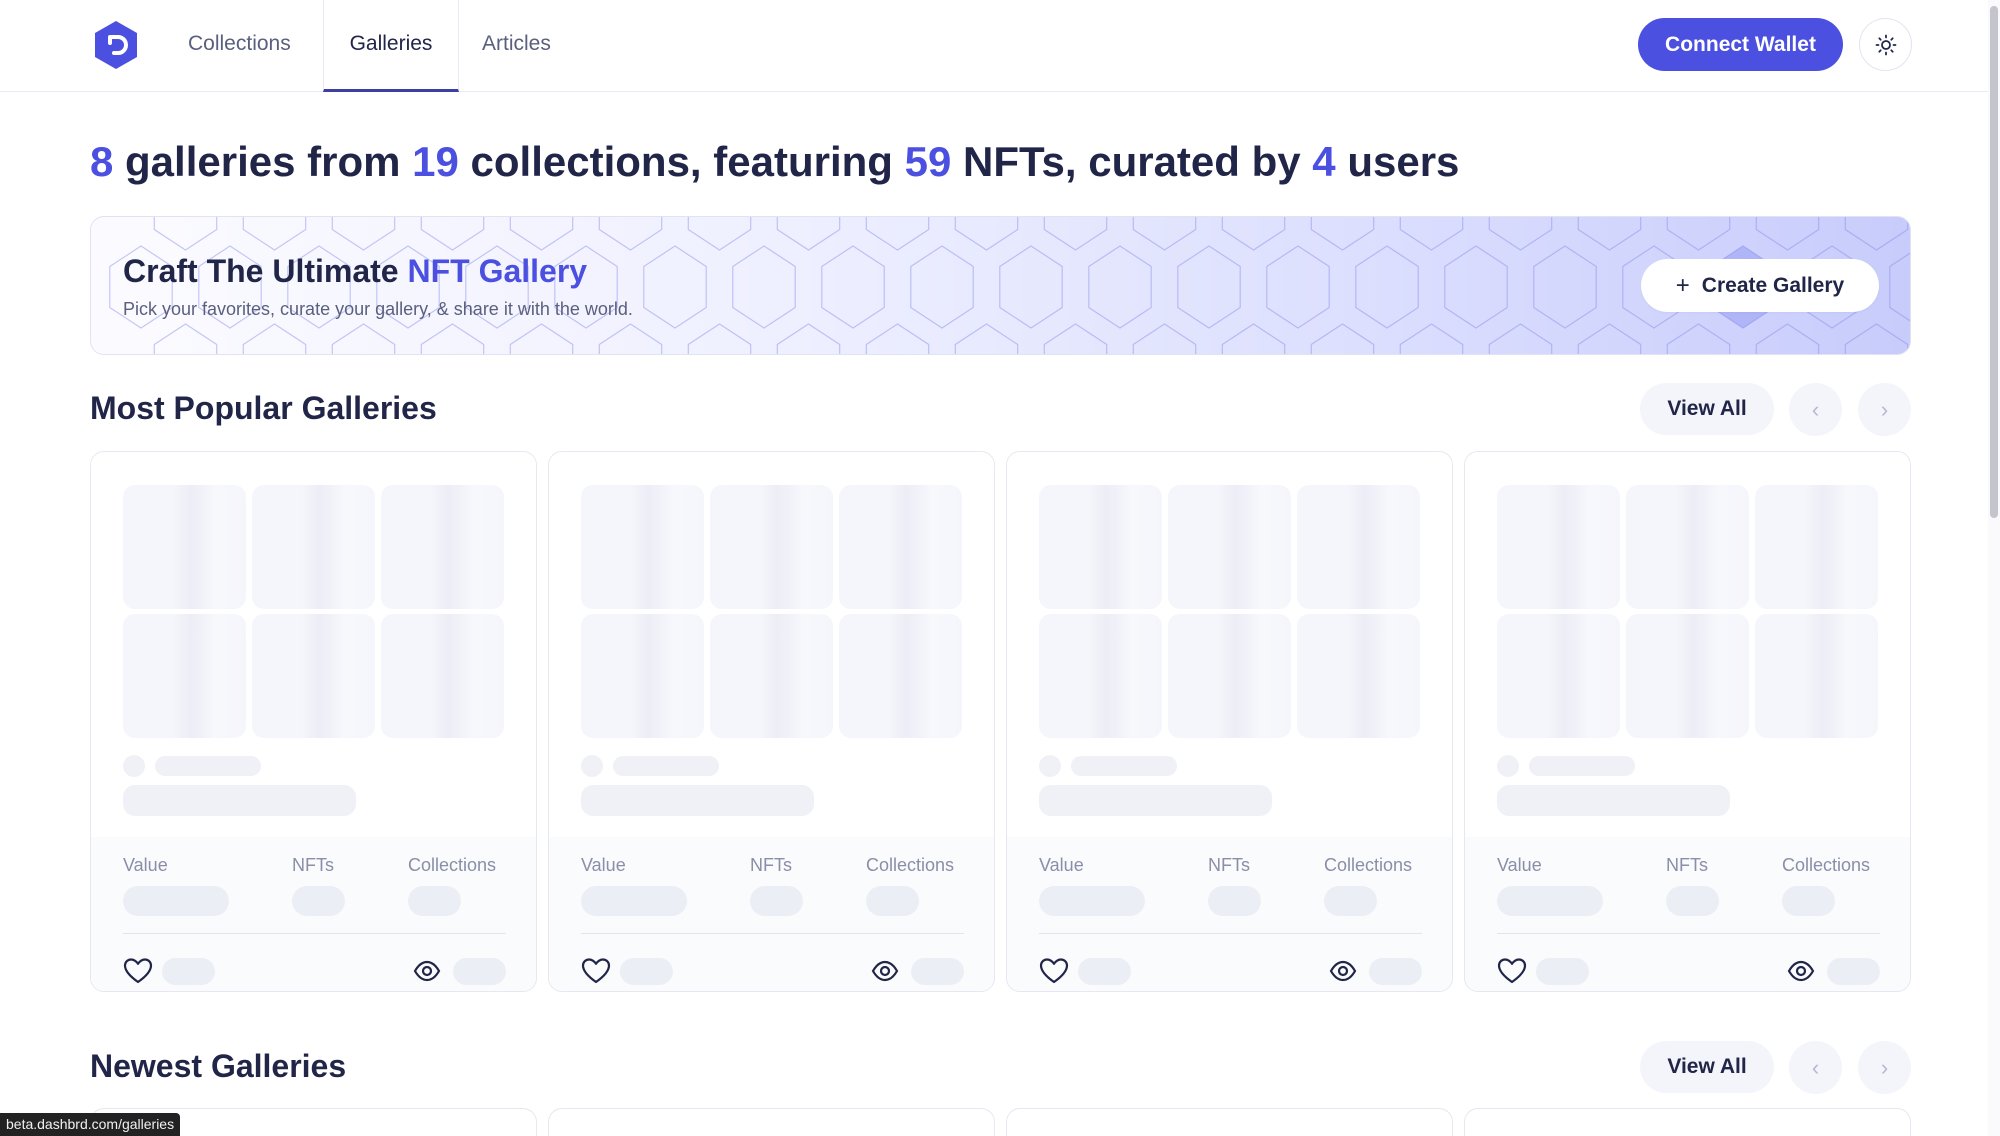 Image resolution: width=2000 pixels, height=1136 pixels. I want to click on create-gallery-button: + Create Gallery, so click(1760, 285).